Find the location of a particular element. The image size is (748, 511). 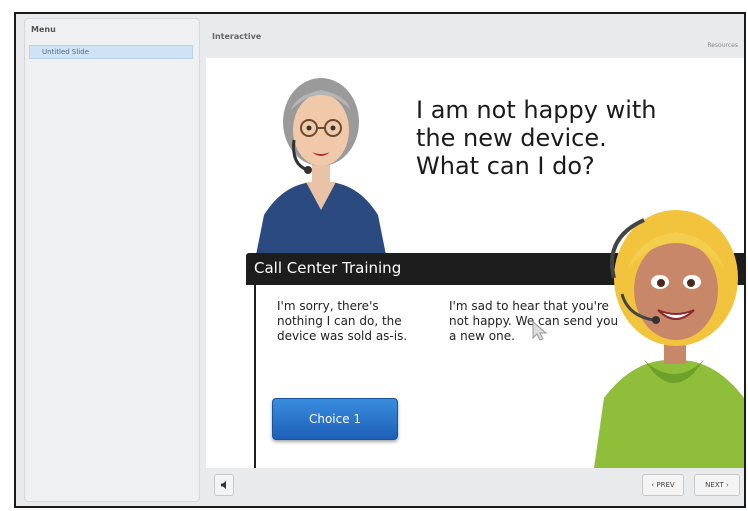

course-title: Interactive is located at coordinates (237, 36).